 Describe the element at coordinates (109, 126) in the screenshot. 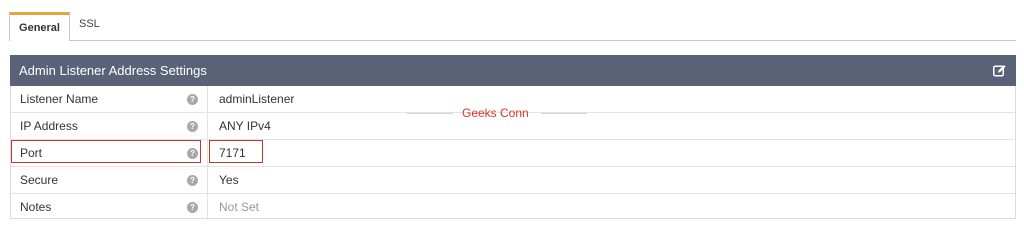

I see `ip-address-label: IP Address ?` at that location.